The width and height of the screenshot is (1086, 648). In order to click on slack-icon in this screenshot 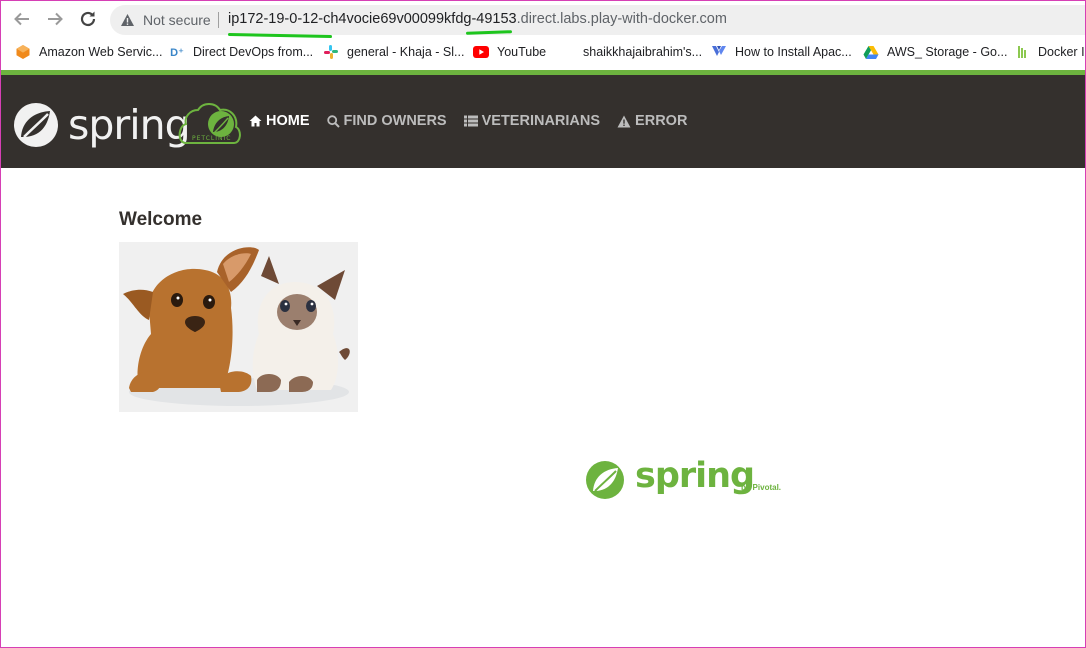, I will do `click(331, 52)`.